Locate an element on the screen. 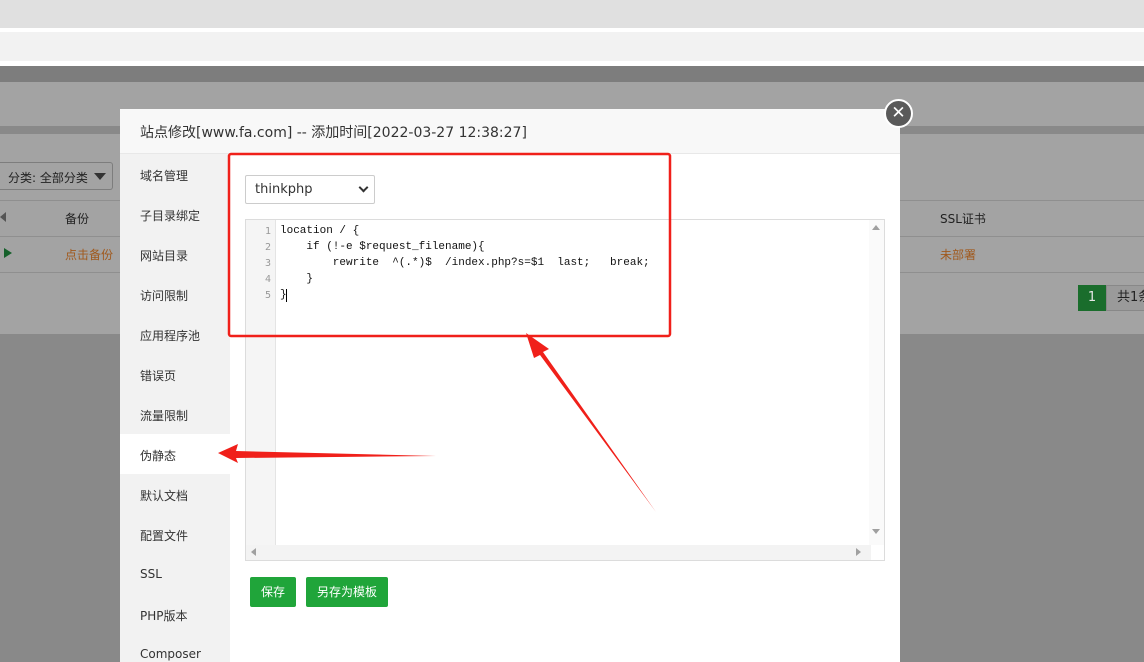 The height and width of the screenshot is (662, 1144). code-line: if (!-e $request_filename){ is located at coordinates (382, 247).